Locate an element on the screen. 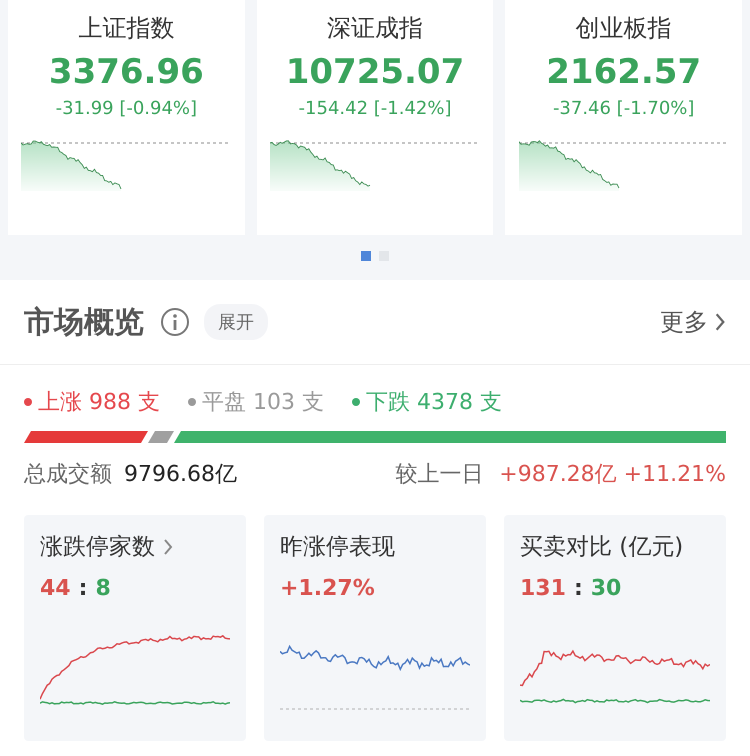  index-change: -31.99 [-0.94%] is located at coordinates (127, 108).